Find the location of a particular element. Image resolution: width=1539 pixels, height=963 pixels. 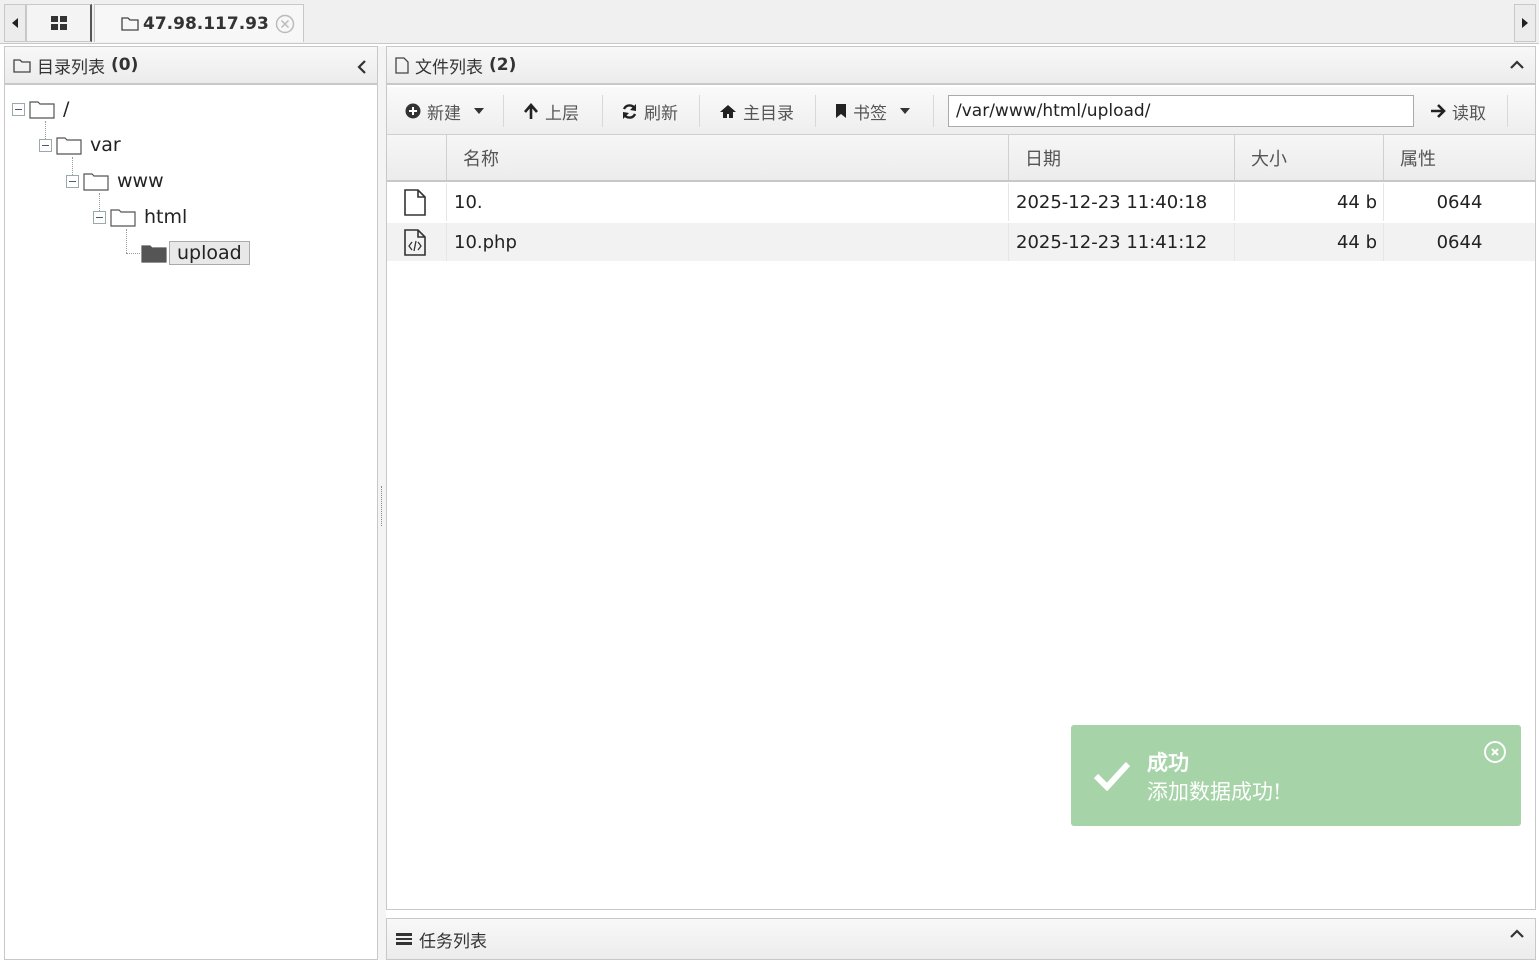

tree-node-var: var is located at coordinates (80, 145).